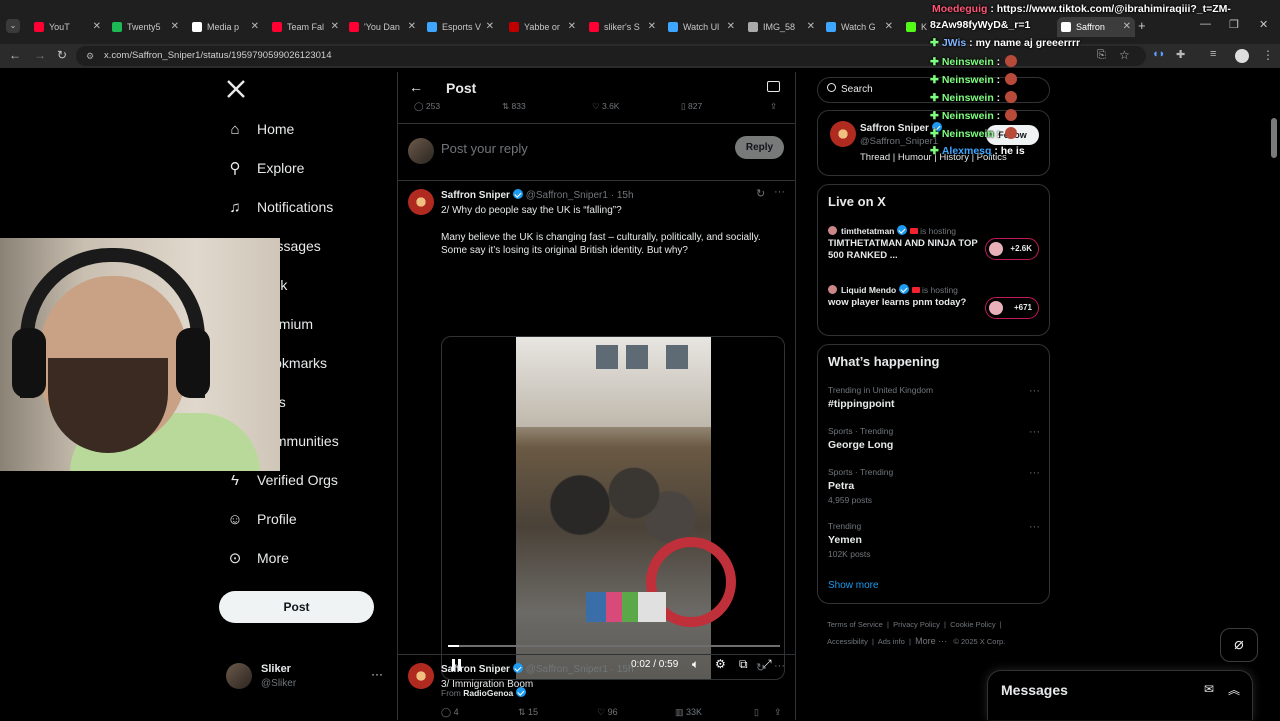 The width and height of the screenshot is (1280, 721). Describe the element at coordinates (934, 540) in the screenshot. I see `trend-item: Trending Yemen 102K posts ···` at that location.